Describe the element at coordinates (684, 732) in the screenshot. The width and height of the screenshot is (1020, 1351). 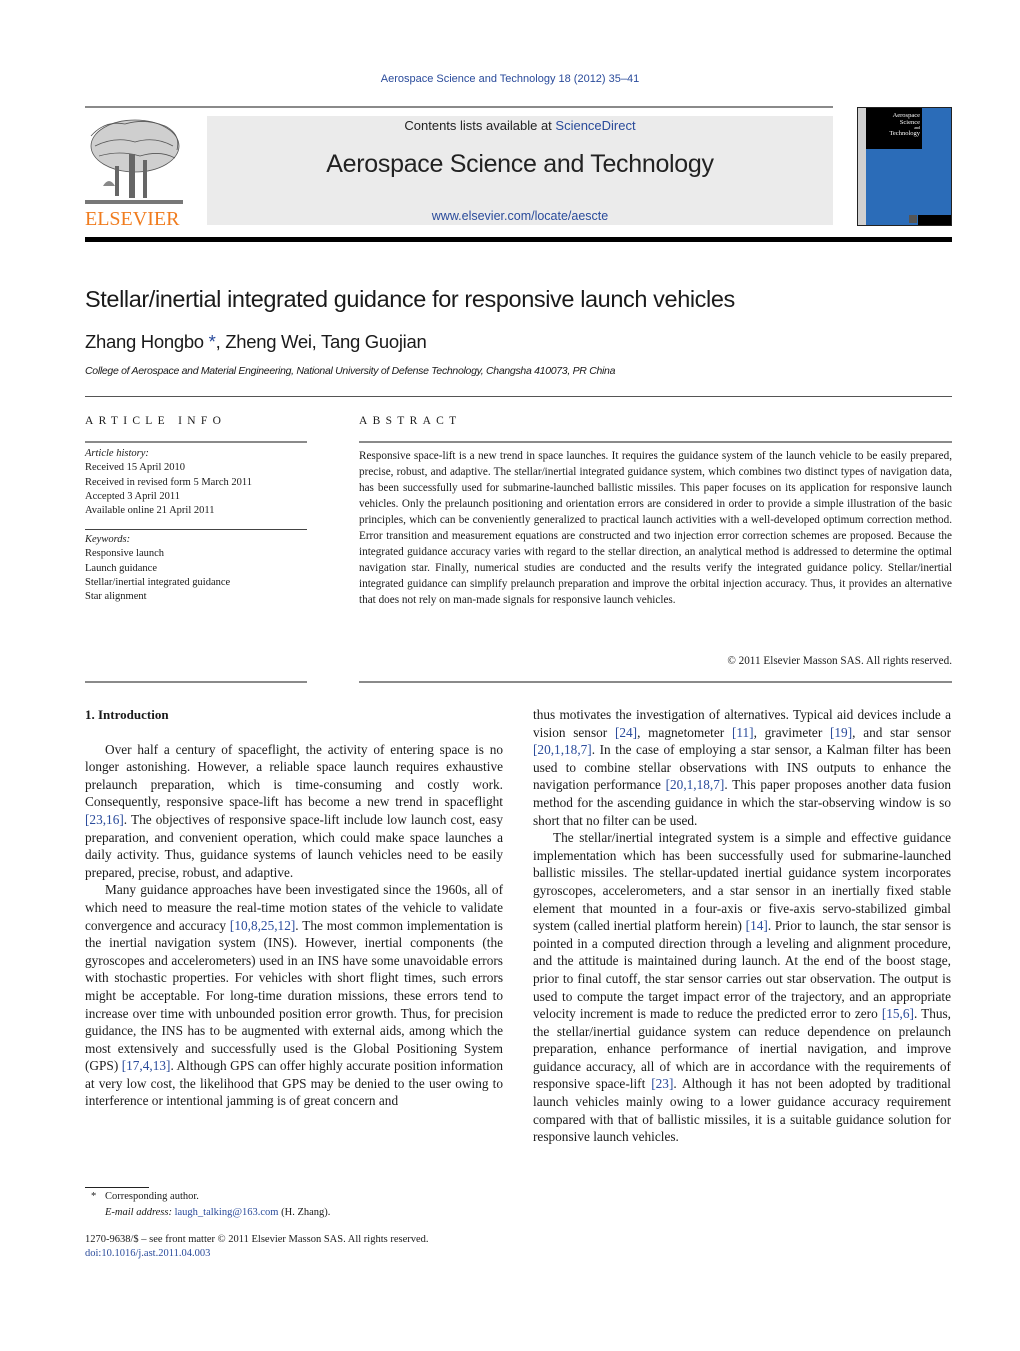
I see `paragraph-text: , magnetometer` at that location.